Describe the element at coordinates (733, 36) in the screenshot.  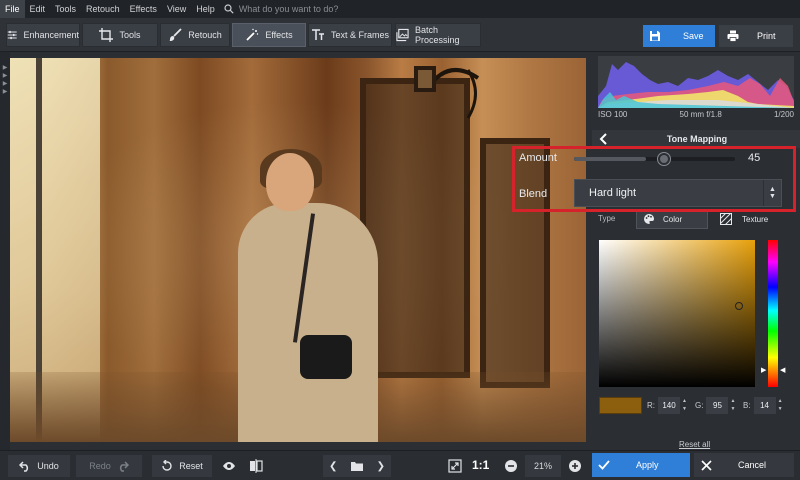
I see `printer-icon` at that location.